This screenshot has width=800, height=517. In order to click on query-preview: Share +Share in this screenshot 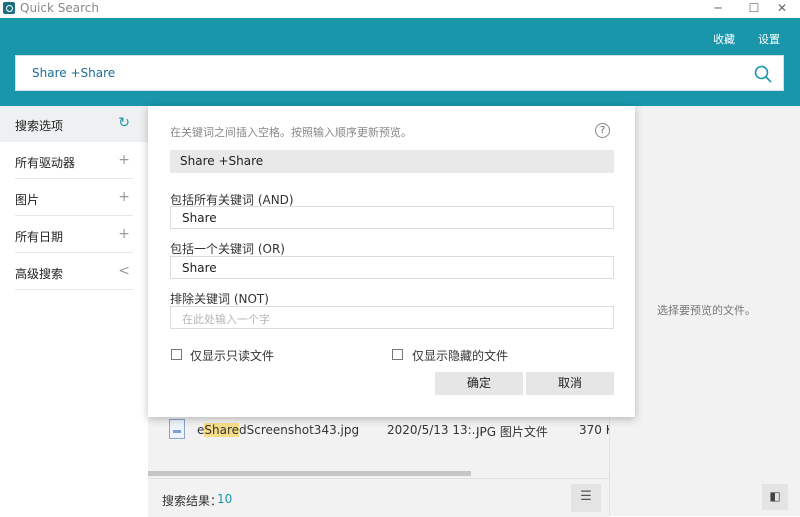, I will do `click(392, 161)`.